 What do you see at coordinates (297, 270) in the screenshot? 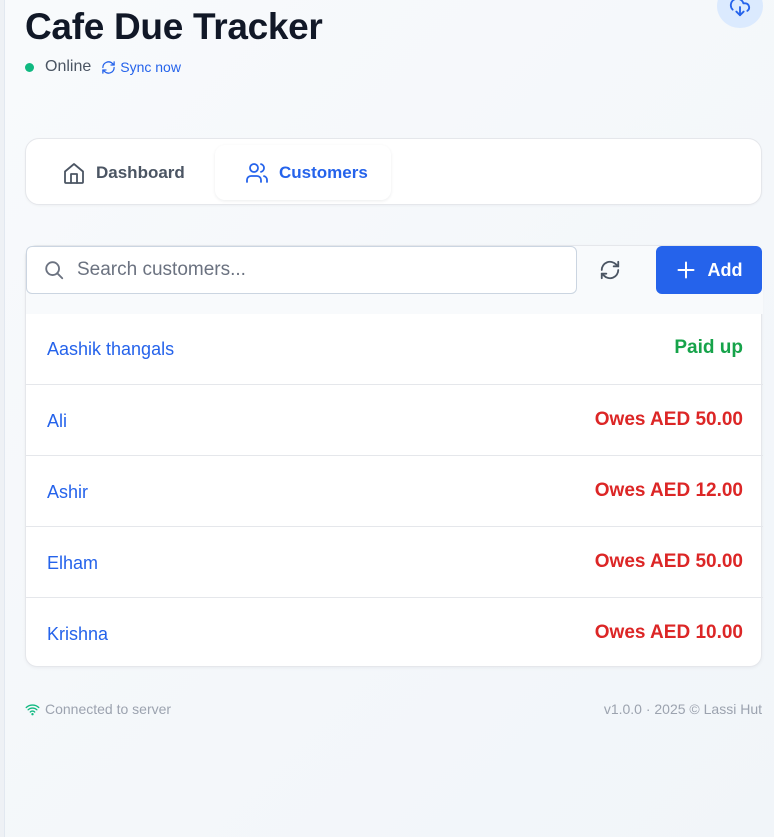
I see `search-input` at bounding box center [297, 270].